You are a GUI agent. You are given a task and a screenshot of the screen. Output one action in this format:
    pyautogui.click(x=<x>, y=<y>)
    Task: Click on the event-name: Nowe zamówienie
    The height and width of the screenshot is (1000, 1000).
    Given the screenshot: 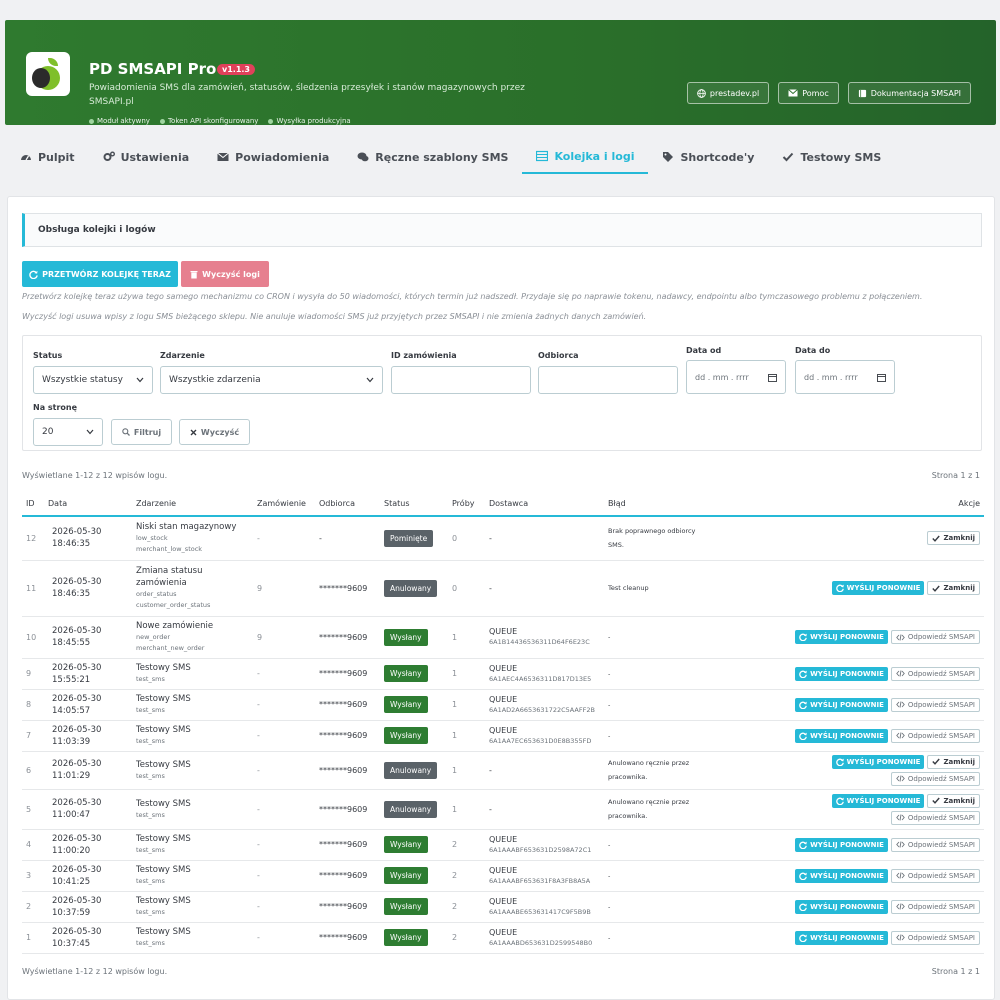 What is the action you would take?
    pyautogui.click(x=175, y=626)
    